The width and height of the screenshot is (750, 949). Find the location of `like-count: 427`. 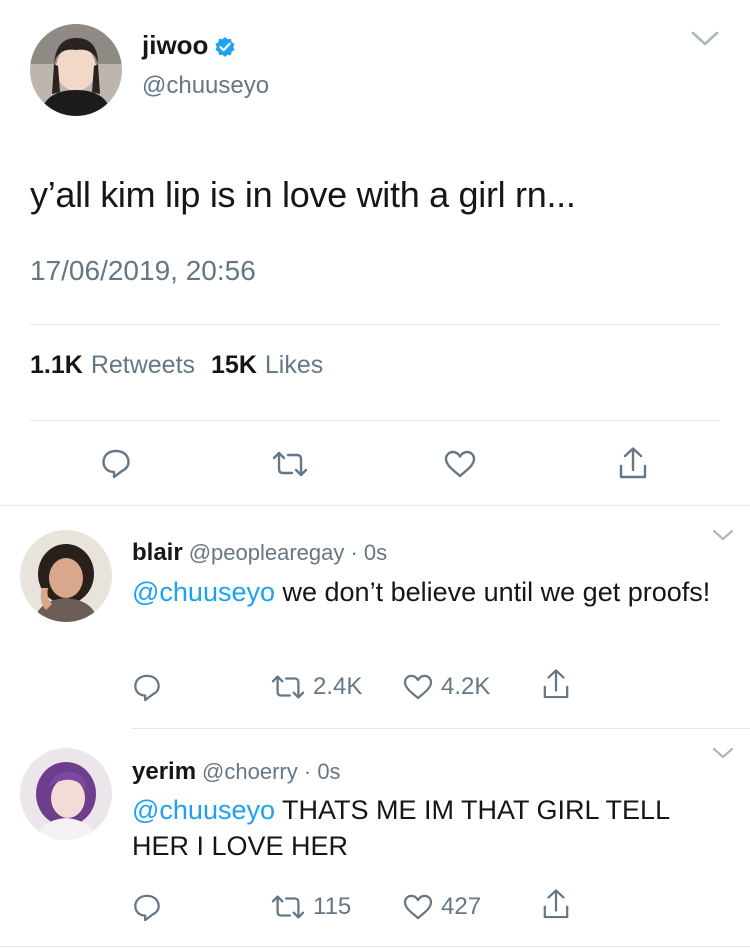

like-count: 427 is located at coordinates (461, 906).